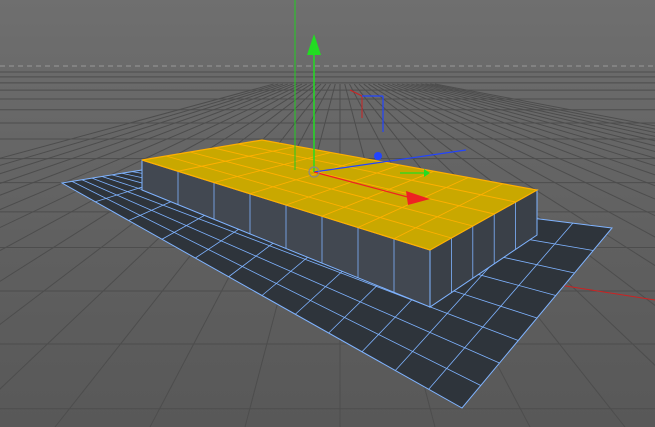 The image size is (655, 427). Describe the element at coordinates (366, 110) in the screenshot. I see `world-axis-indicator` at that location.